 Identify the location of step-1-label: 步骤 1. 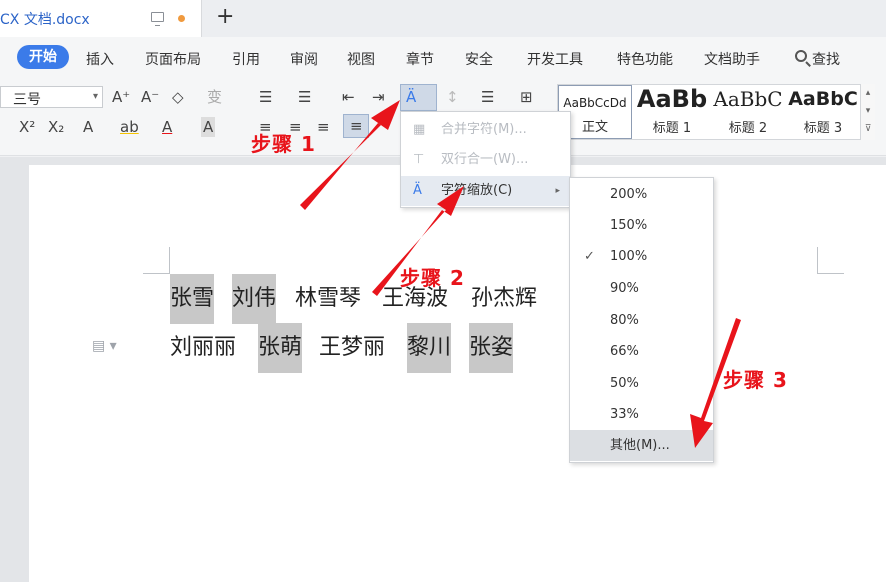
(283, 144).